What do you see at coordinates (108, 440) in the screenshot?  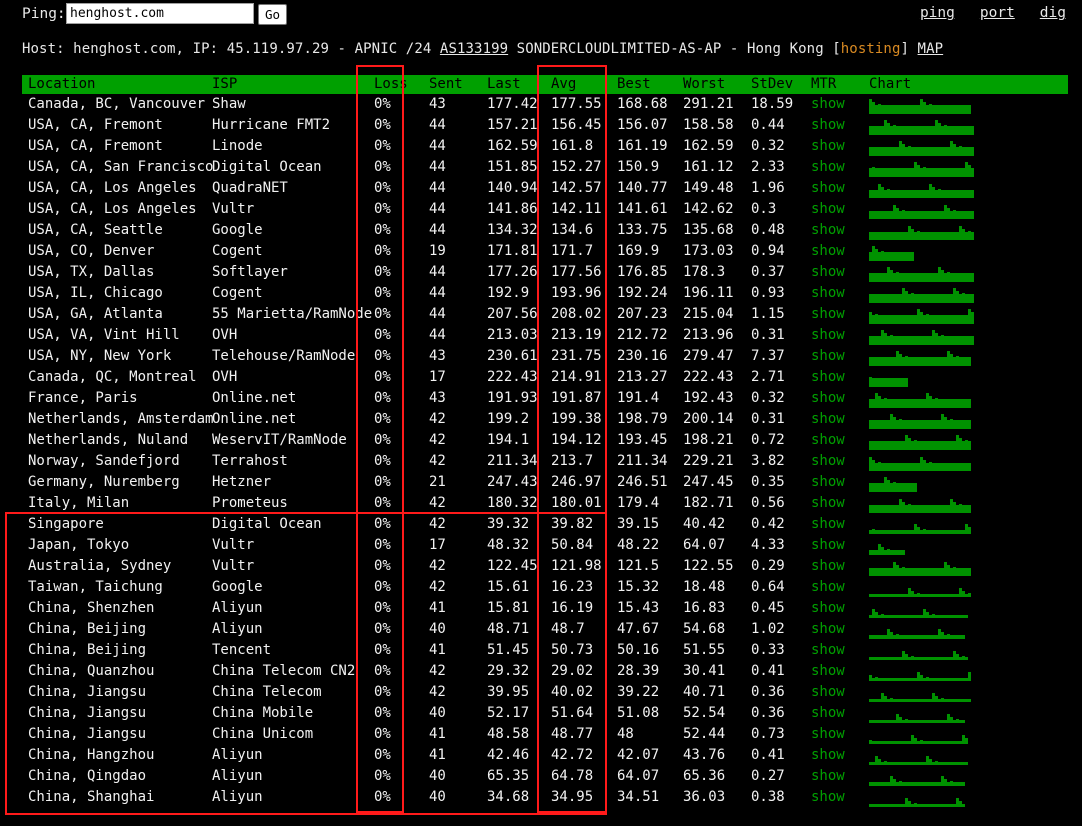 I see `row-location: Netherlands, Nuland` at bounding box center [108, 440].